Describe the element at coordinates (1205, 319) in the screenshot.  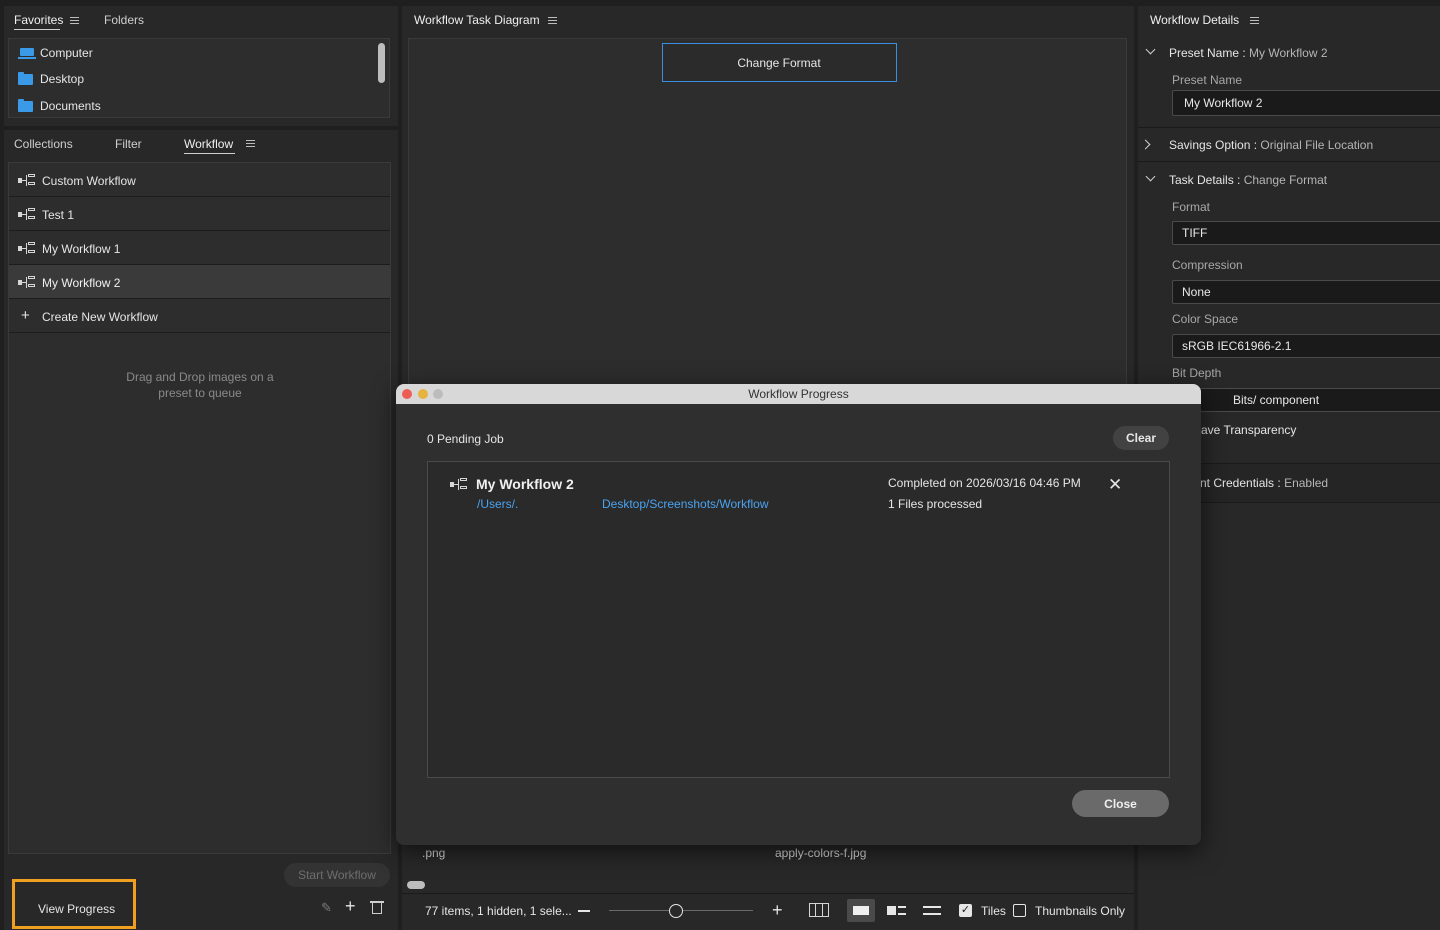
I see `color-space-label: Color Space` at that location.